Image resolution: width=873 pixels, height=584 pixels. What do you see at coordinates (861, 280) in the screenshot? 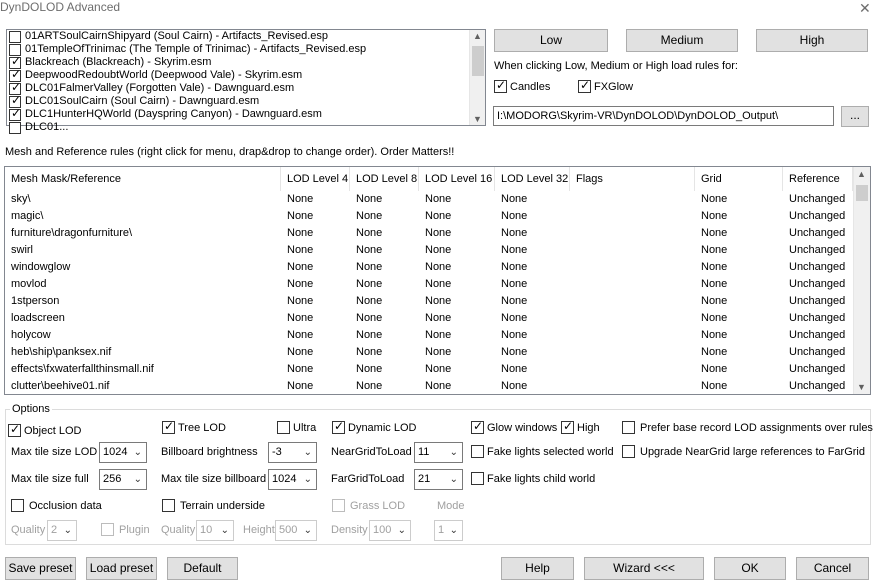
I see `rules-grid-scrollbar: ▲ ▼` at bounding box center [861, 280].